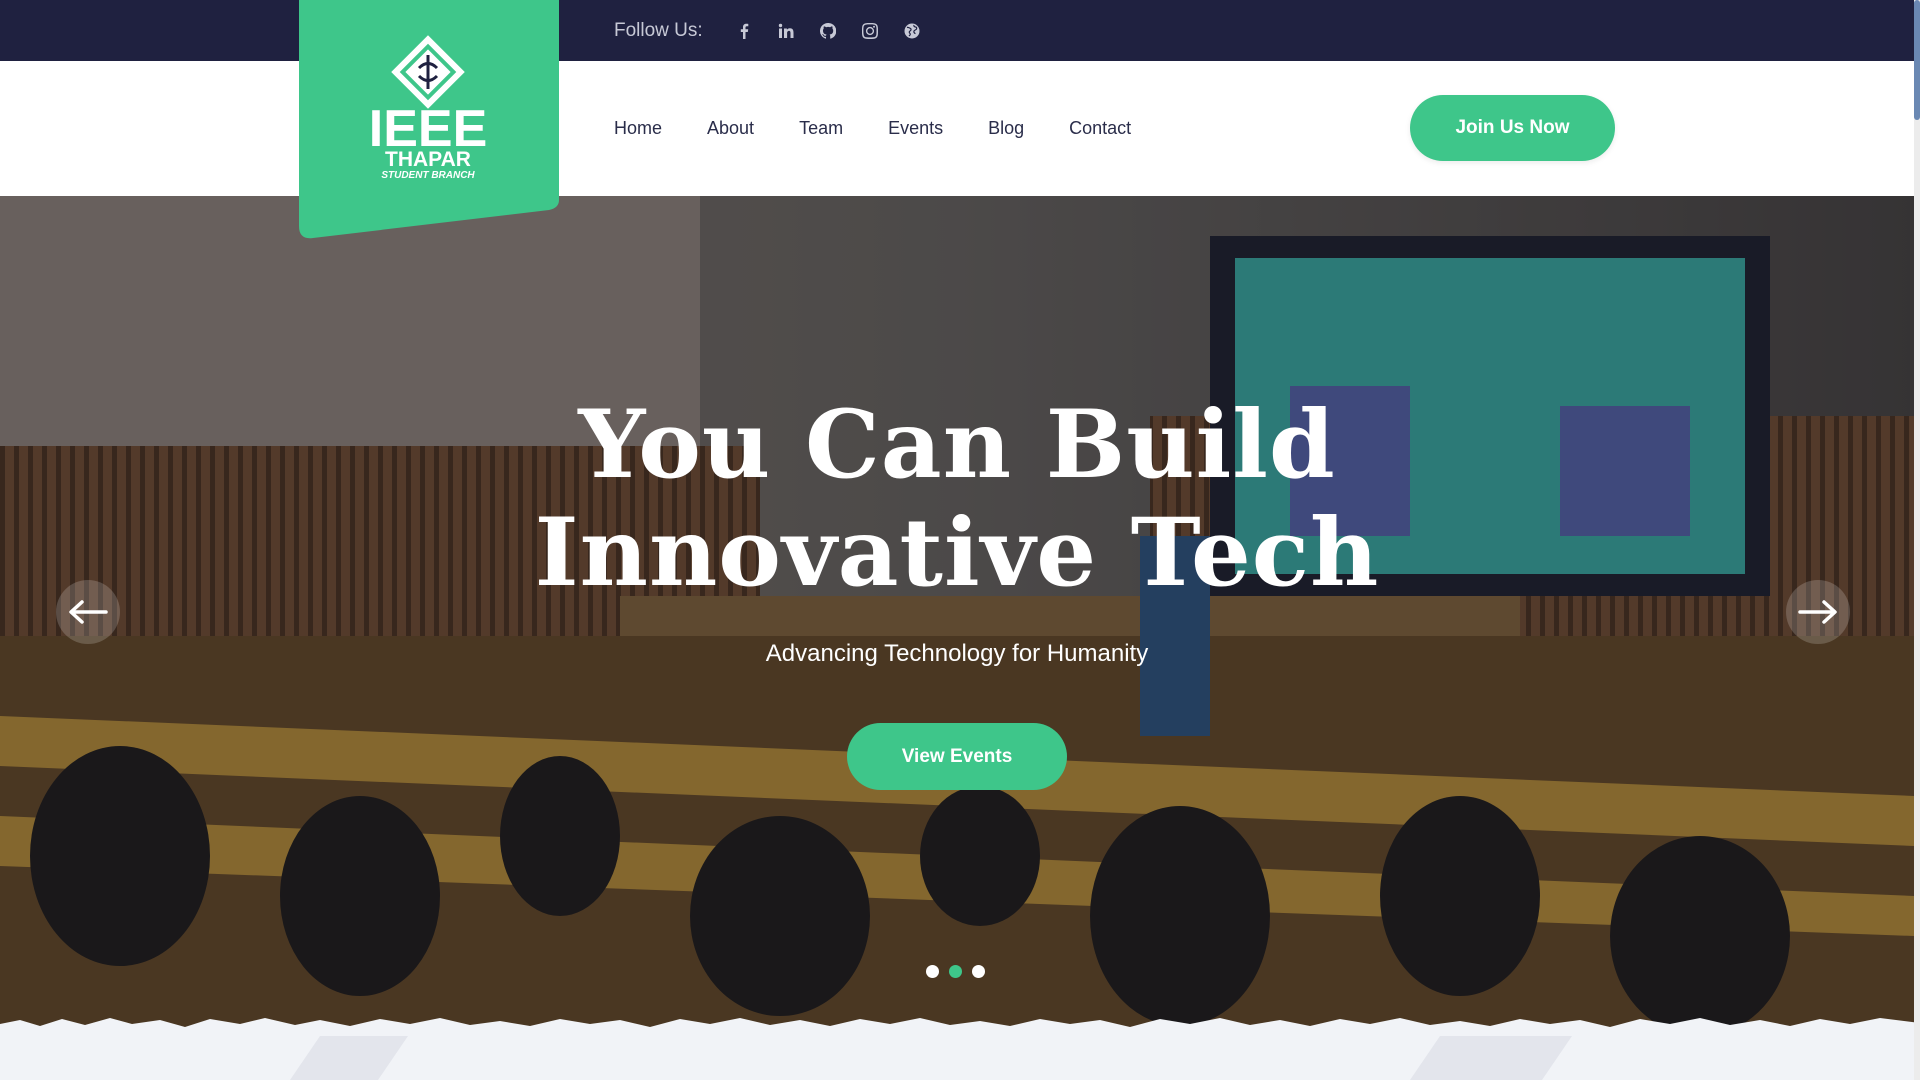 Image resolution: width=1920 pixels, height=1080 pixels. What do you see at coordinates (744, 31) in the screenshot?
I see `facebook-icon` at bounding box center [744, 31].